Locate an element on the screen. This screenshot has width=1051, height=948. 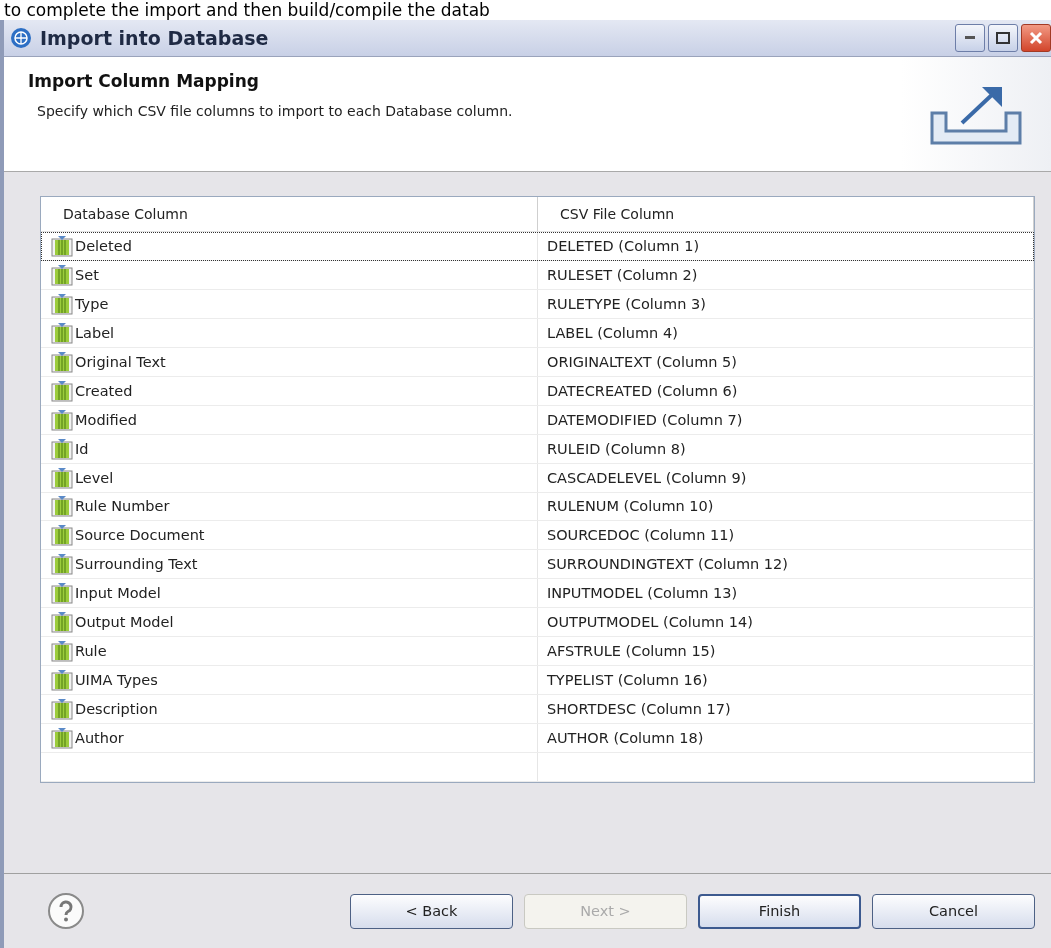
table-row: Set RULESET (Column 2) is located at coordinates (537, 275).